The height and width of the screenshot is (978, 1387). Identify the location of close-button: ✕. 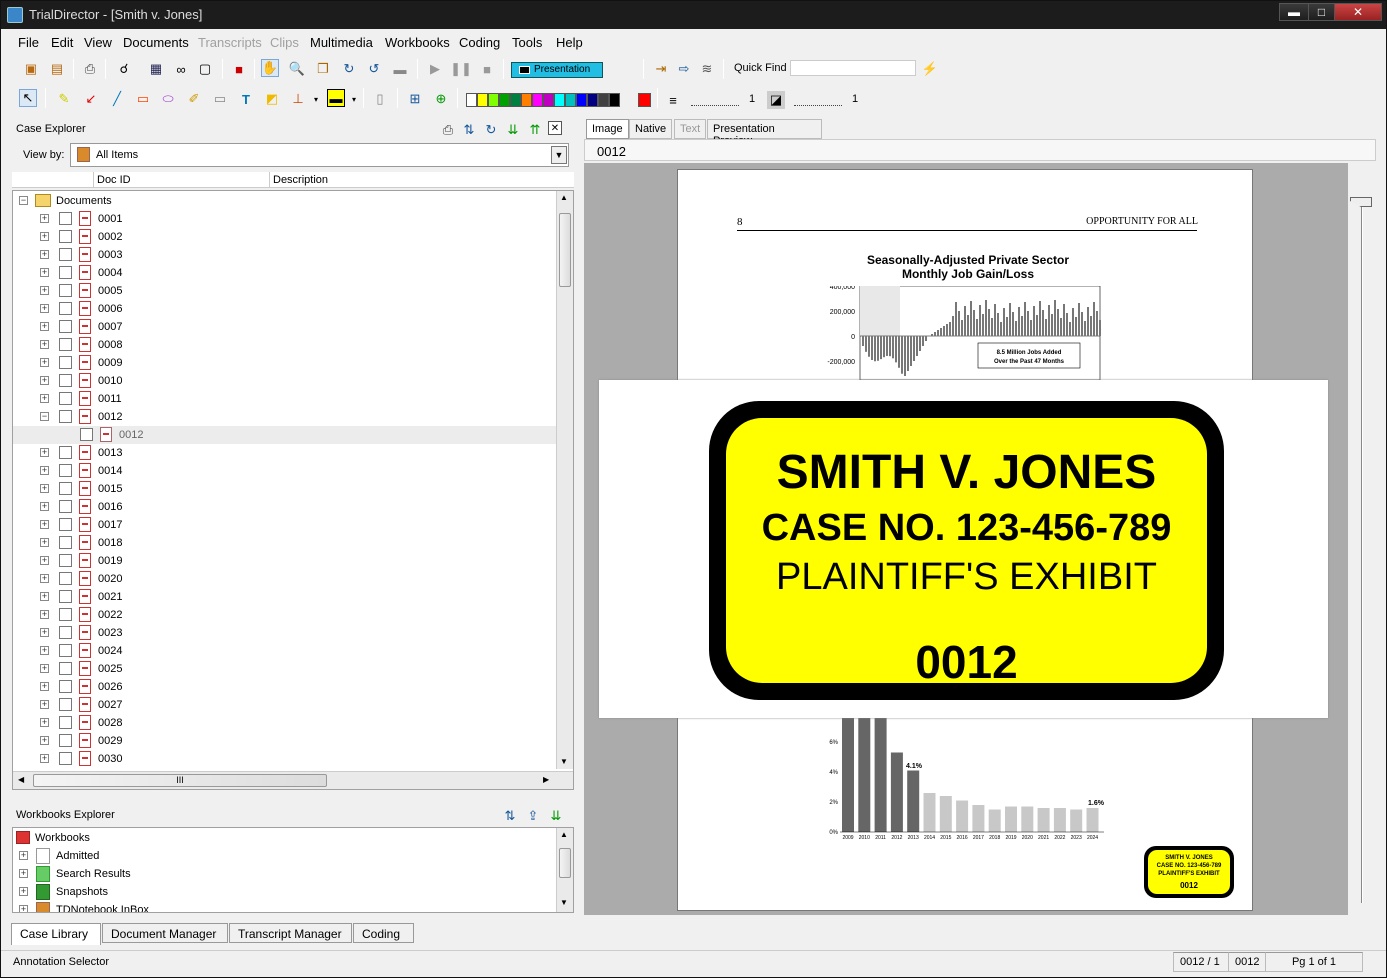
(1358, 12).